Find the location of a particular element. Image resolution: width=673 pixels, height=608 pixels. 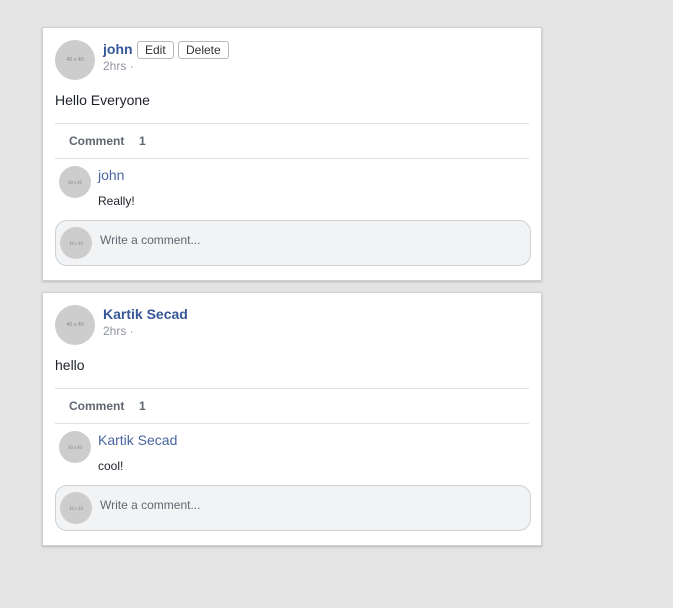

edit-button: Edit is located at coordinates (155, 50).